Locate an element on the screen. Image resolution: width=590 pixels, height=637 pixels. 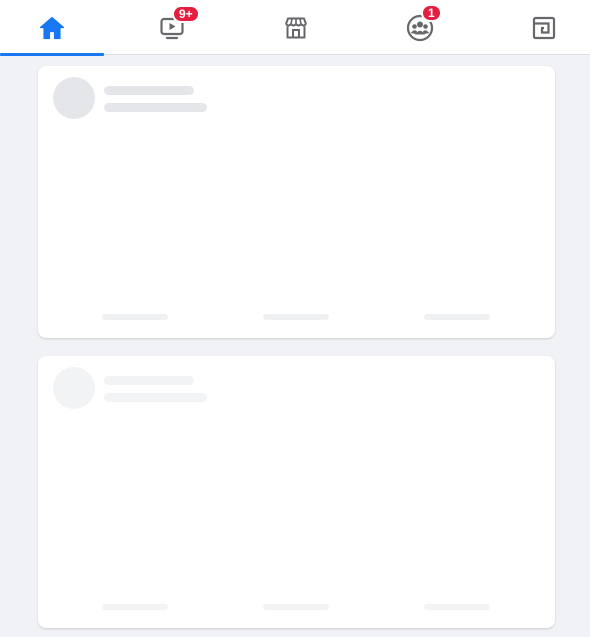
tab-gaming is located at coordinates (541, 27).